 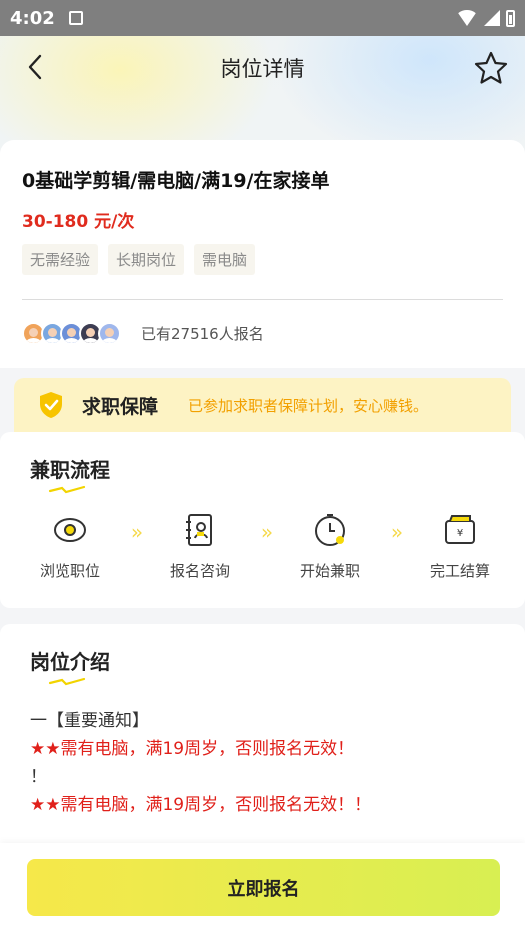 What do you see at coordinates (70, 546) in the screenshot?
I see `process-step-browse: 浏览职位` at bounding box center [70, 546].